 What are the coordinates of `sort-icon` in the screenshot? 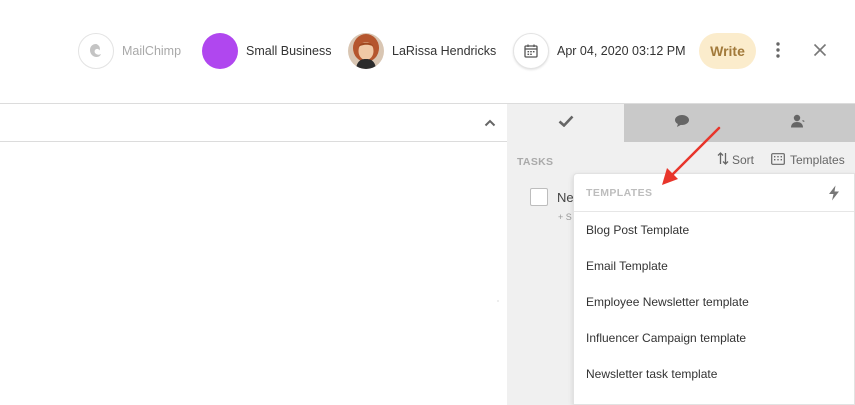 It's located at (723, 160).